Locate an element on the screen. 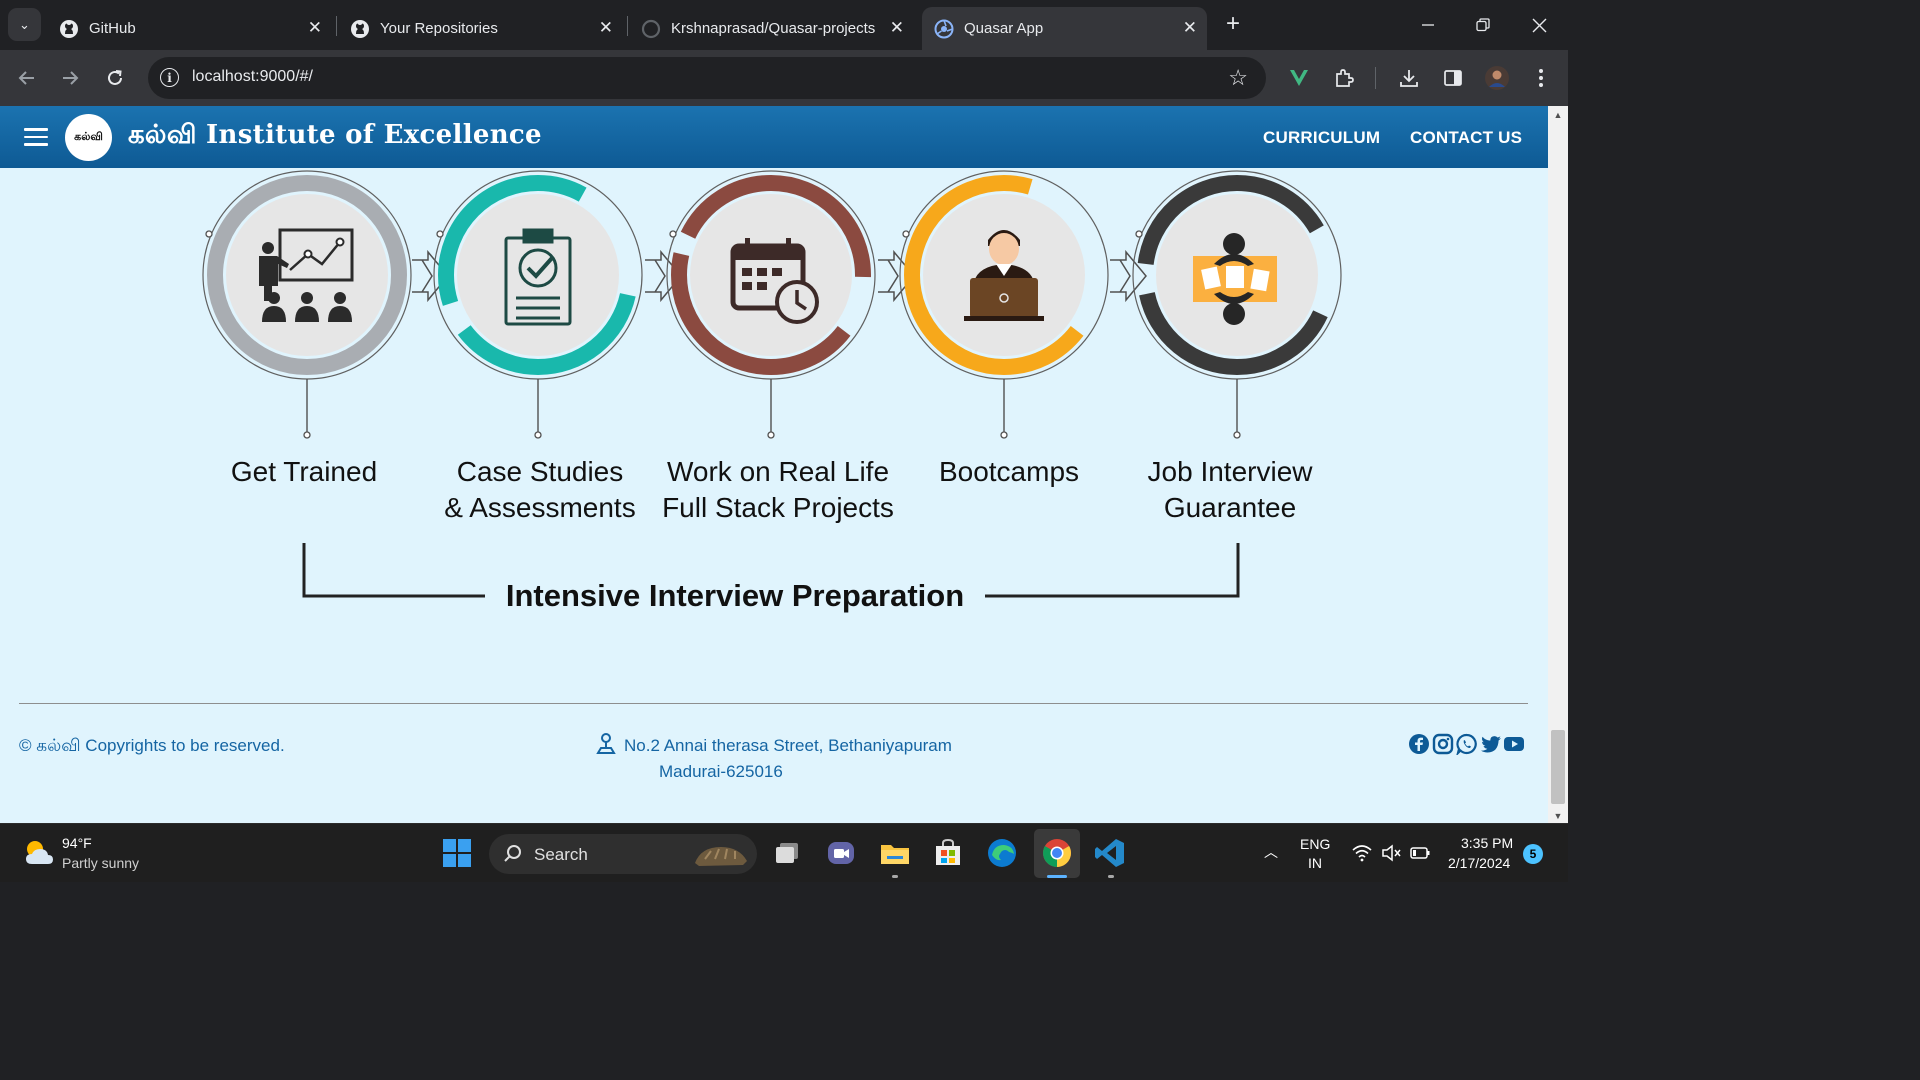 The image size is (1920, 1080). minimize-icon is located at coordinates (1428, 25).